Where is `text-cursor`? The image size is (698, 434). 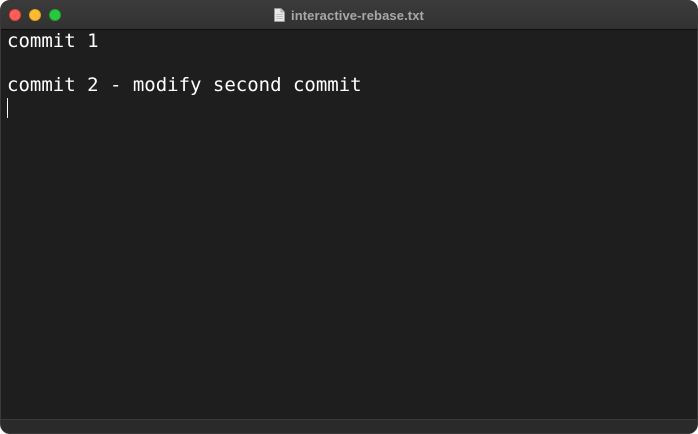 text-cursor is located at coordinates (7, 108).